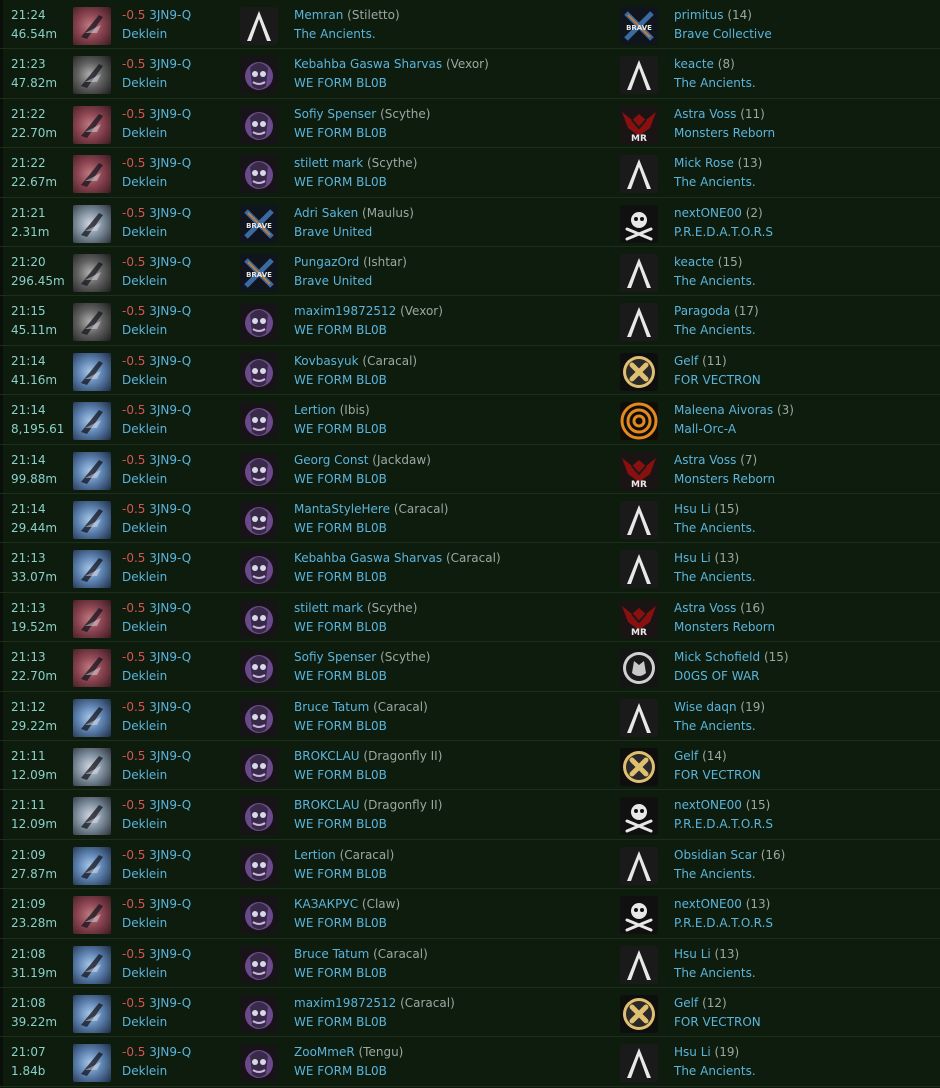 The width and height of the screenshot is (940, 1088). Describe the element at coordinates (326, 262) in the screenshot. I see `victim-pilot-link: PungazOrd` at that location.